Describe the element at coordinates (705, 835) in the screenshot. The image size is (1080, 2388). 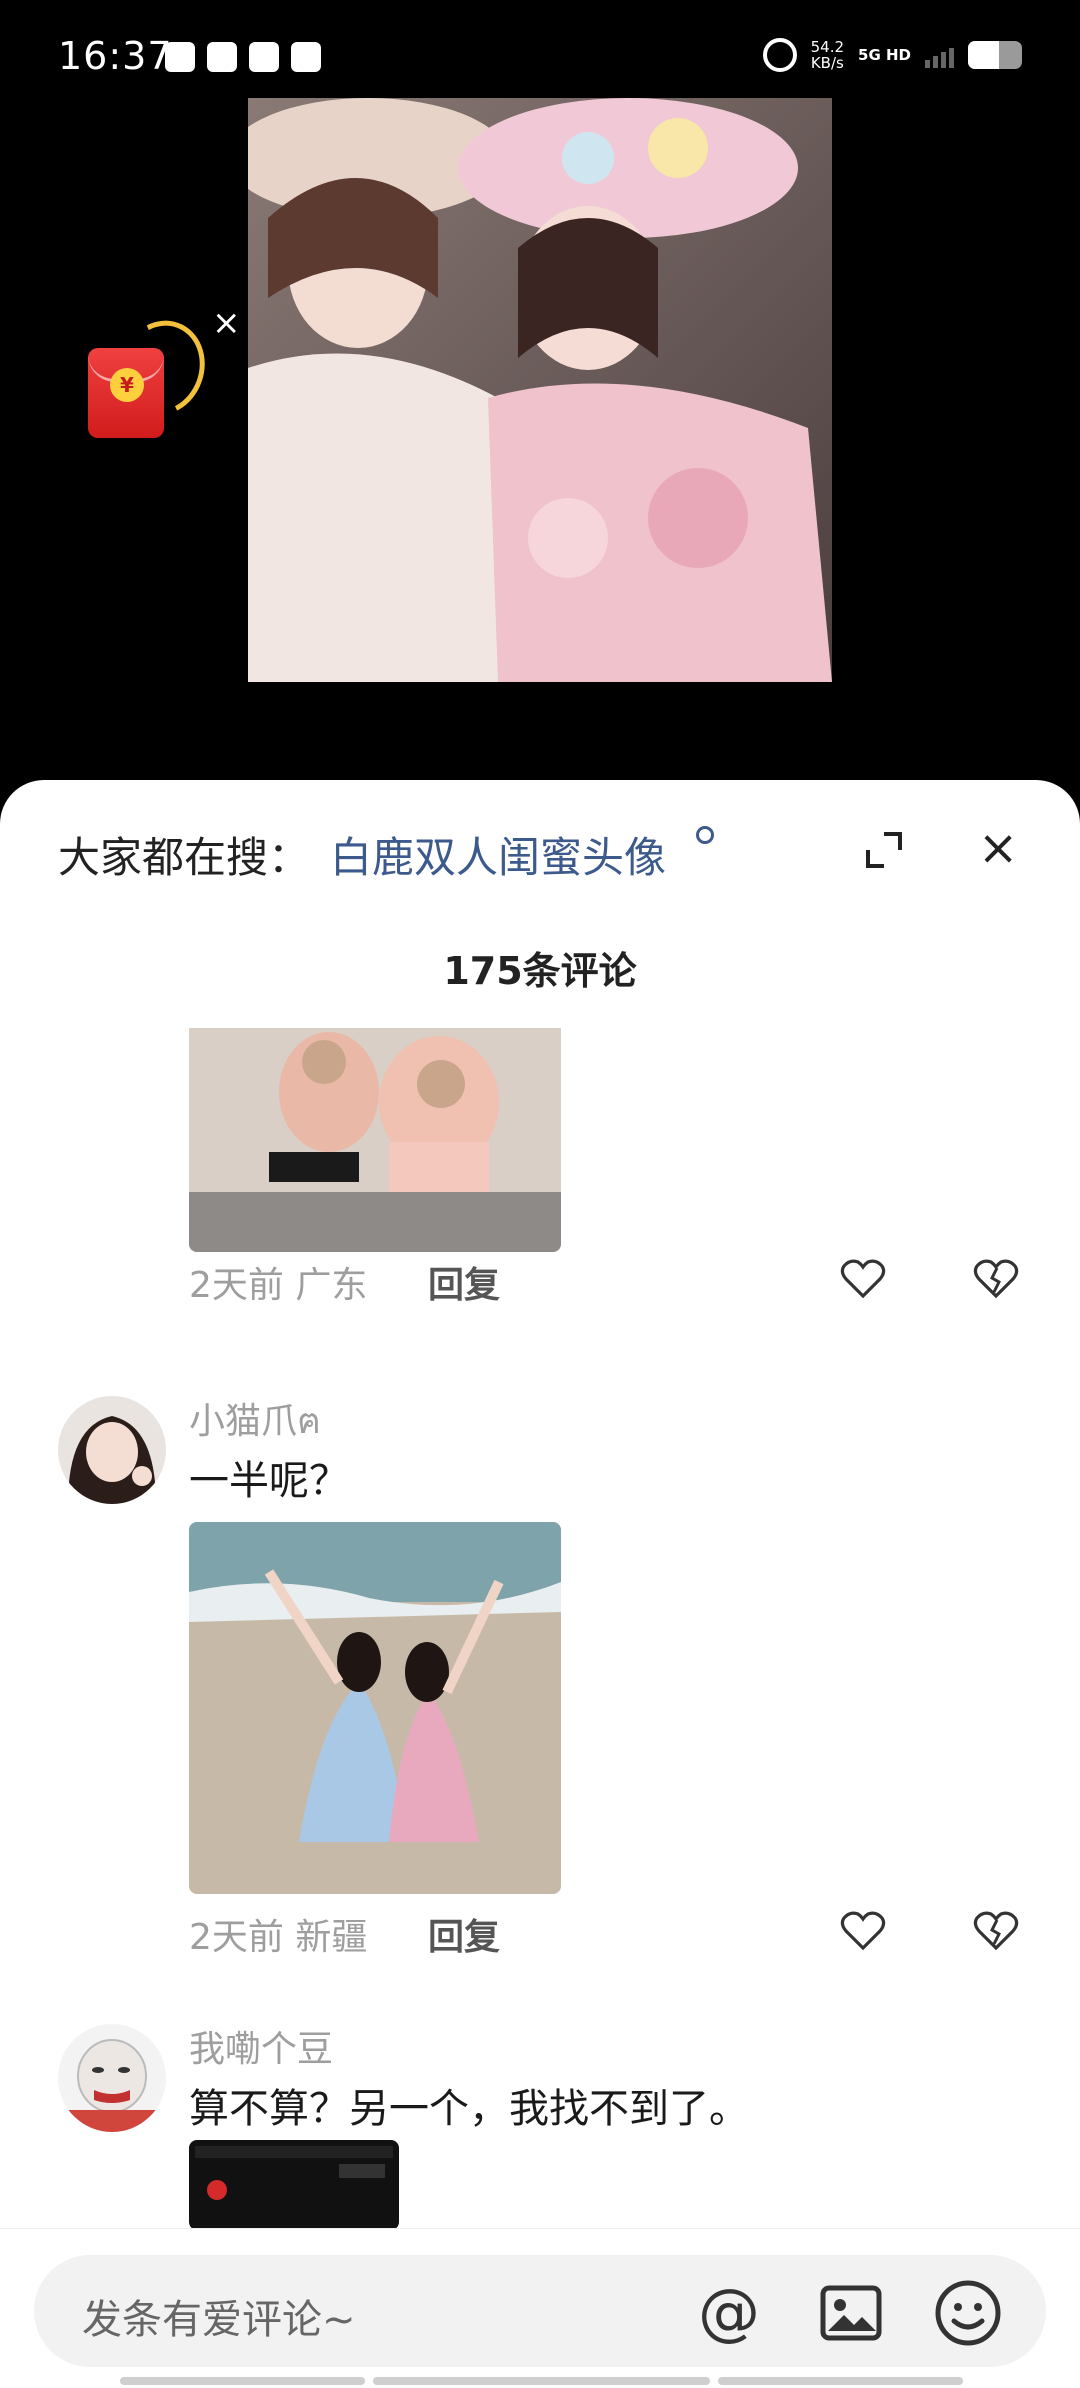
I see `search-icon` at that location.